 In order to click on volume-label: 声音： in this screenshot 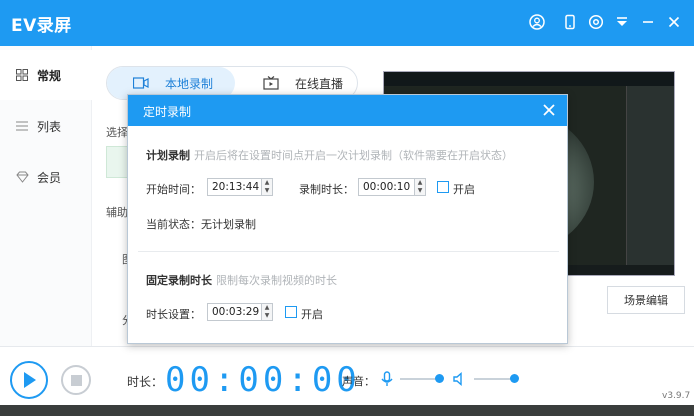, I will do `click(358, 381)`.